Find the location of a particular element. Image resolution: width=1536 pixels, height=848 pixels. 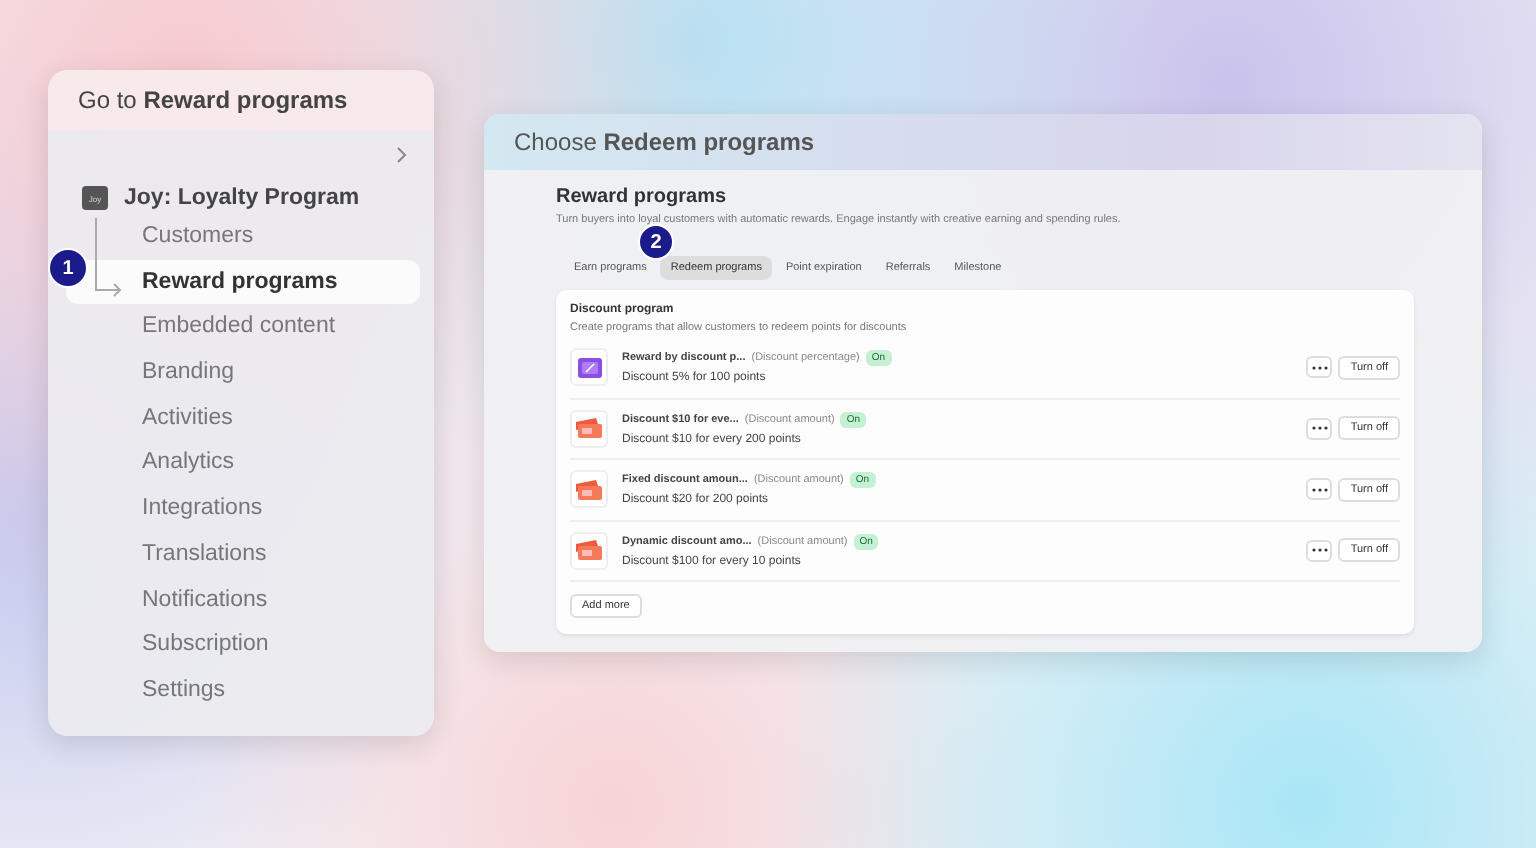

chevron-right-icon is located at coordinates (402, 155).